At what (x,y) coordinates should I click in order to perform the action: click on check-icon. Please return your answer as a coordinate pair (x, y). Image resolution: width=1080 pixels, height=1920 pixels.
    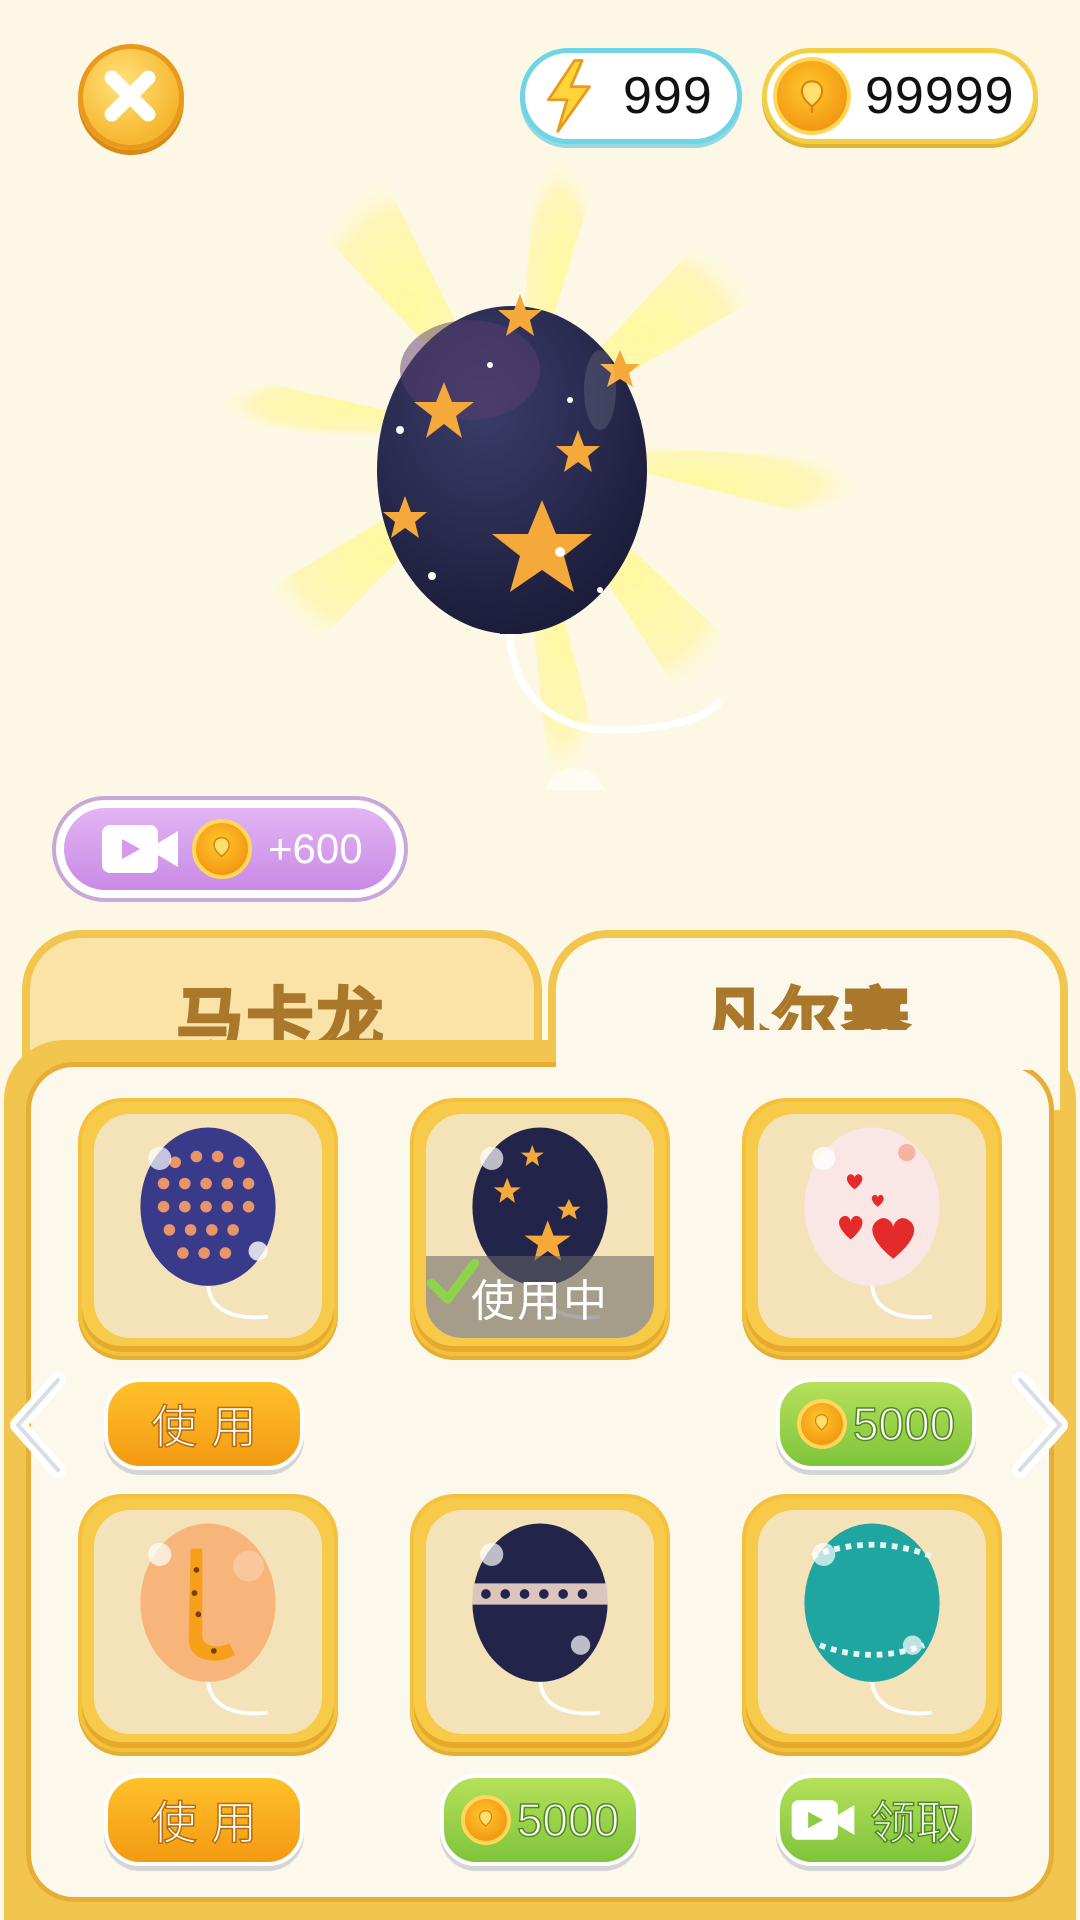
    Looking at the image, I should click on (453, 1281).